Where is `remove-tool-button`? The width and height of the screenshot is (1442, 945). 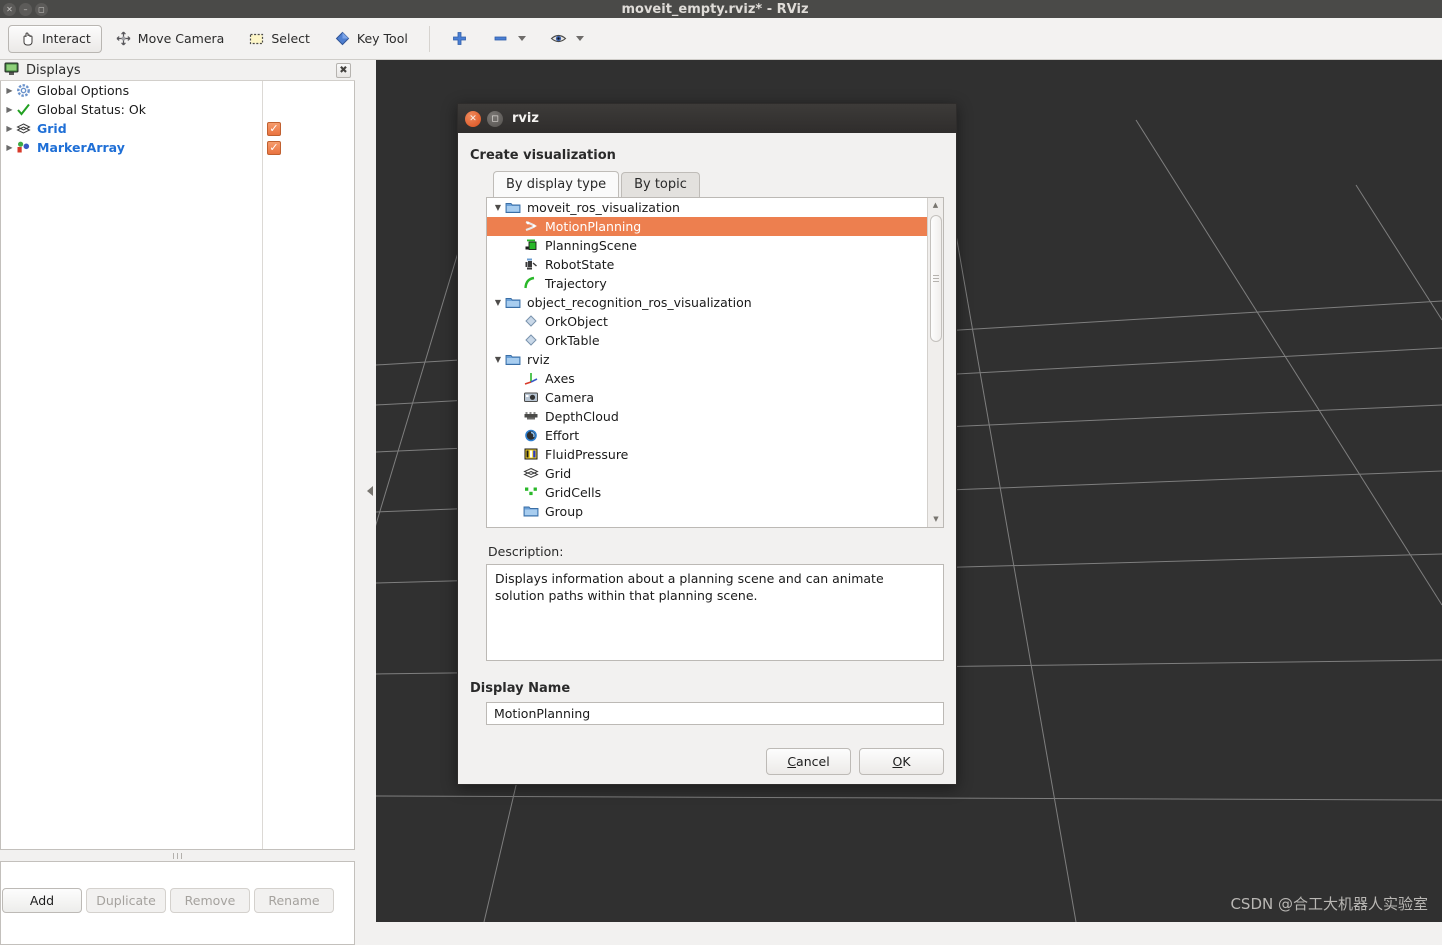 remove-tool-button is located at coordinates (509, 39).